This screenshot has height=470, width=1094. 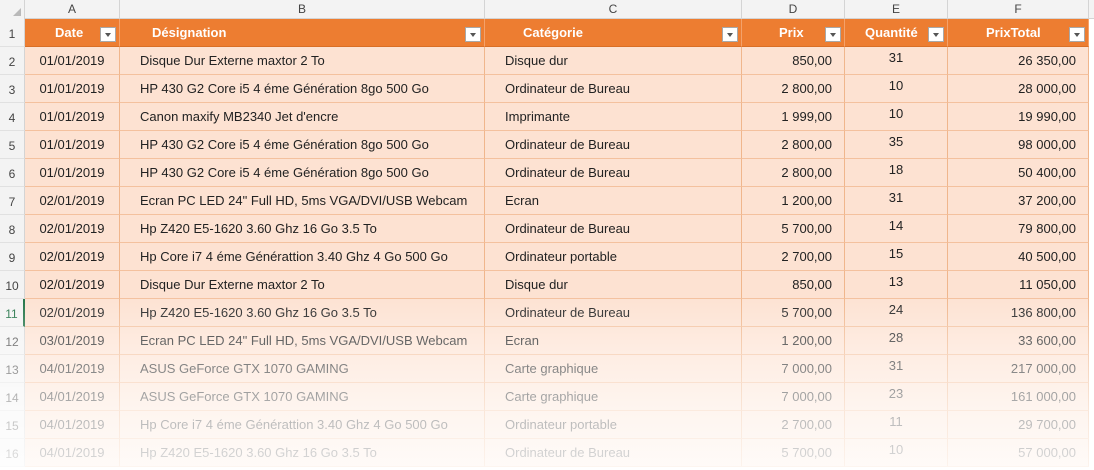 What do you see at coordinates (12, 173) in the screenshot?
I see `row-header: 6` at bounding box center [12, 173].